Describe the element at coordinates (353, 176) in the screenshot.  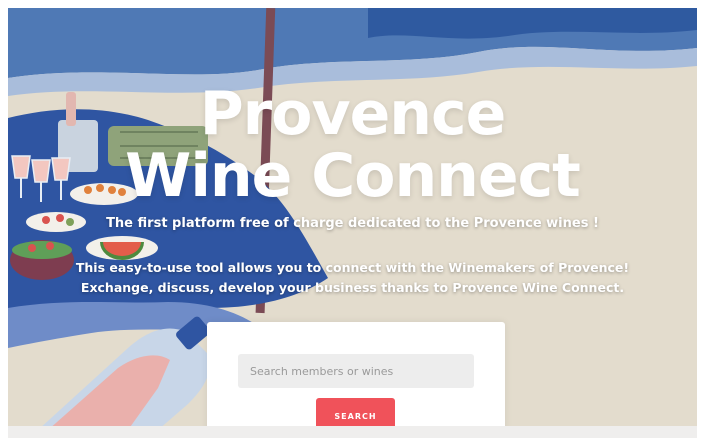
I see `hero-title-line2: Wine Connect` at that location.